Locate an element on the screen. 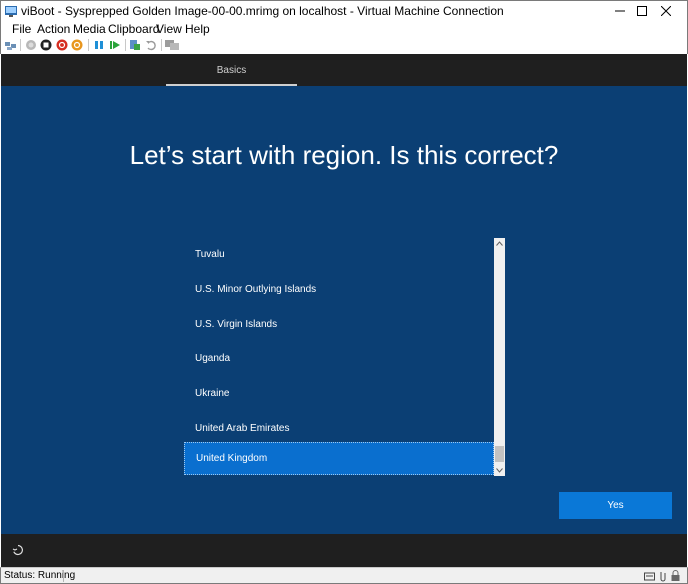 This screenshot has width=688, height=584. keyboard-icon is located at coordinates (649, 576).